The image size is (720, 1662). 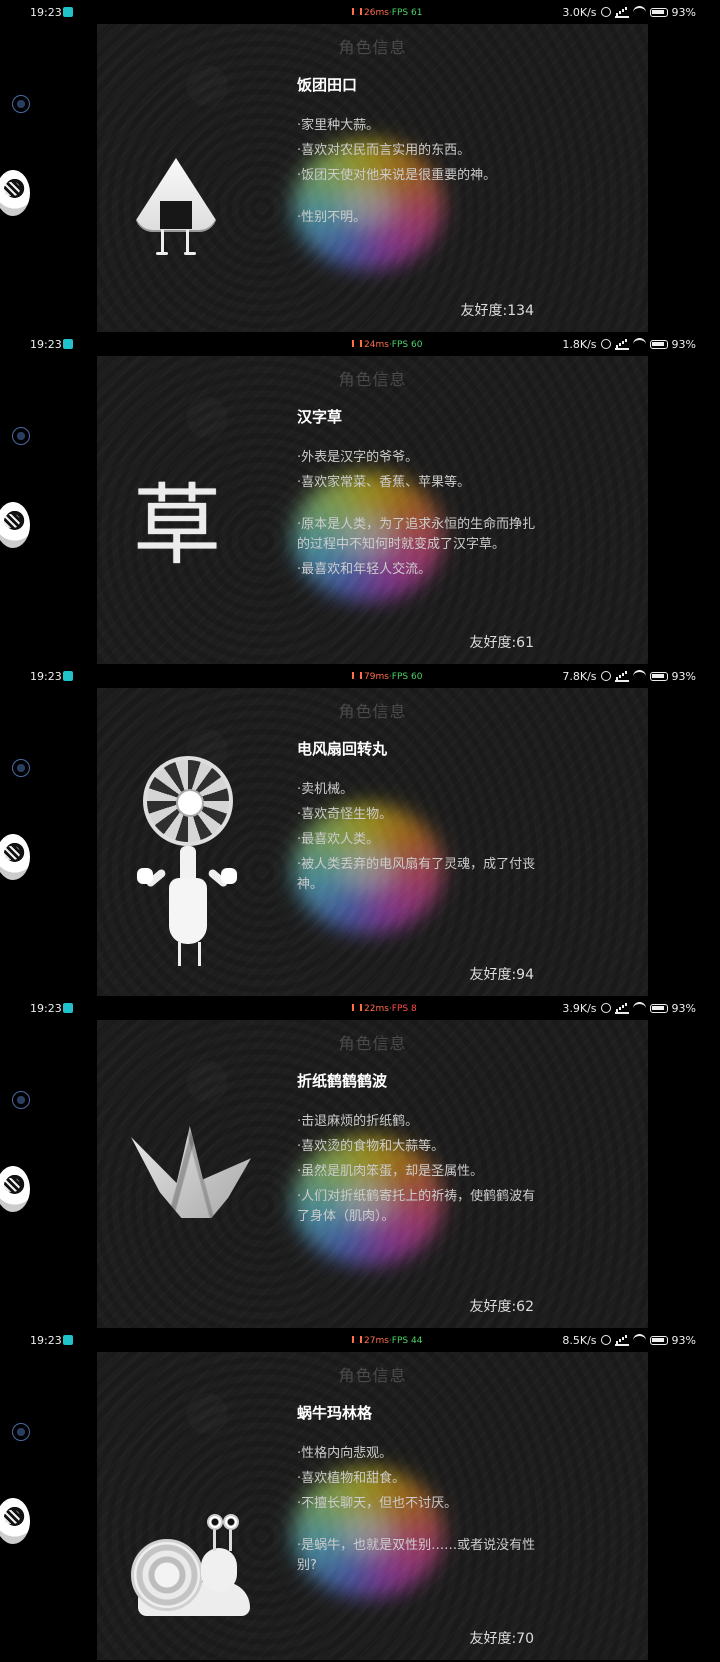 I want to click on affinity-score: 友好度:61, so click(x=501, y=642).